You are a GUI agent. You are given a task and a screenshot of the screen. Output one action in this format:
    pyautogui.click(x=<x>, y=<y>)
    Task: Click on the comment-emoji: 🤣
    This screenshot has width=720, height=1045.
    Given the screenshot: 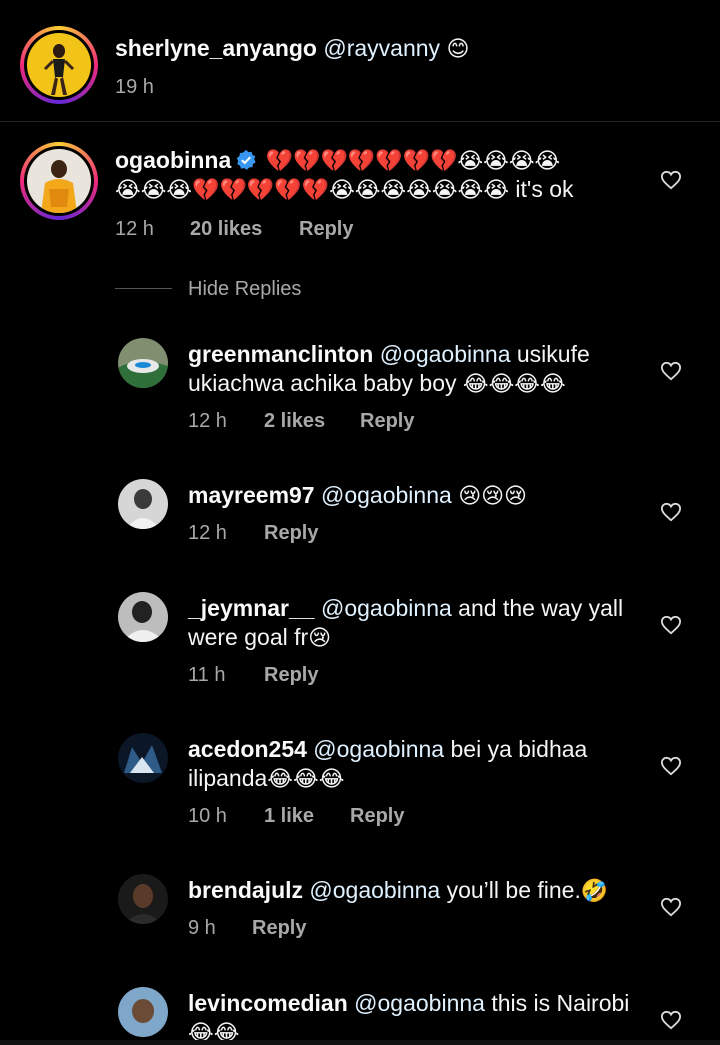 What is the action you would take?
    pyautogui.click(x=594, y=891)
    